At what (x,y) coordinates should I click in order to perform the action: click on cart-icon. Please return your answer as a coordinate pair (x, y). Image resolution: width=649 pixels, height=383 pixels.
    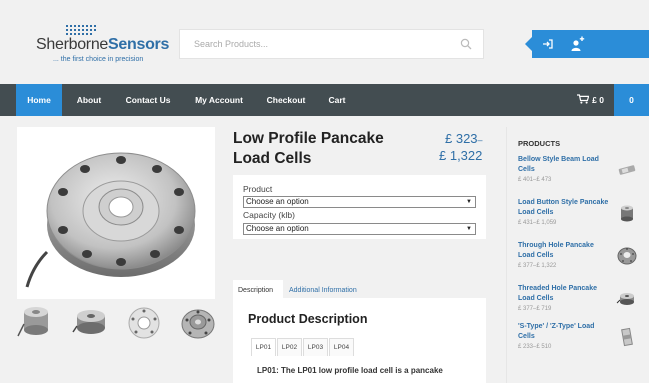
    Looking at the image, I should click on (583, 99).